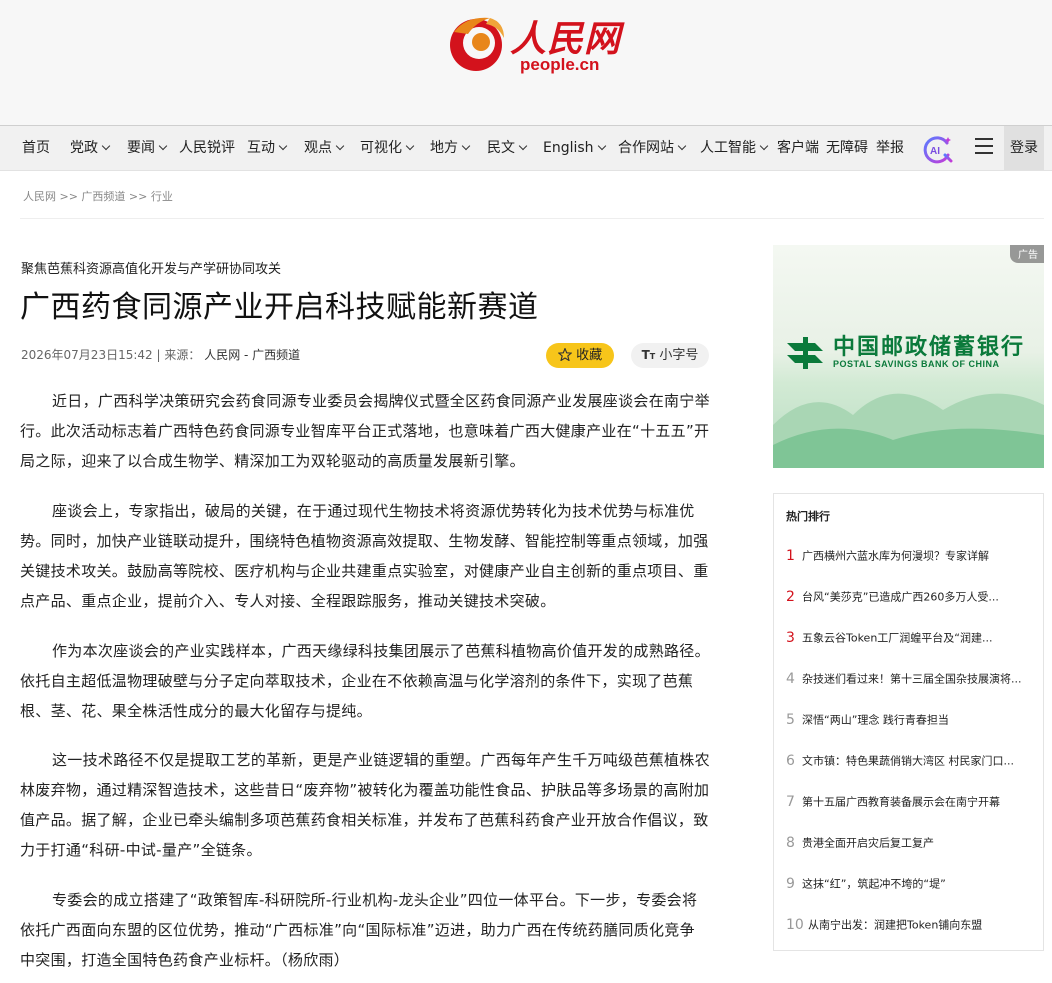  What do you see at coordinates (36, 148) in the screenshot?
I see `nav-item-home: 首页` at bounding box center [36, 148].